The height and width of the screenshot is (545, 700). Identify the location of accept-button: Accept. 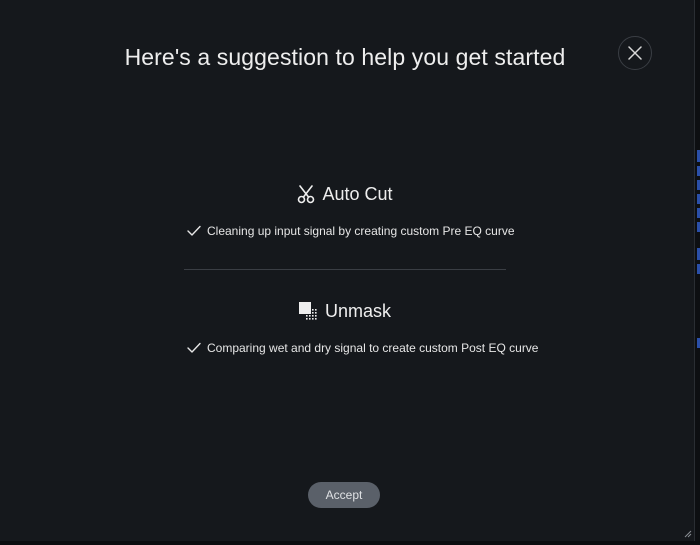
(344, 495).